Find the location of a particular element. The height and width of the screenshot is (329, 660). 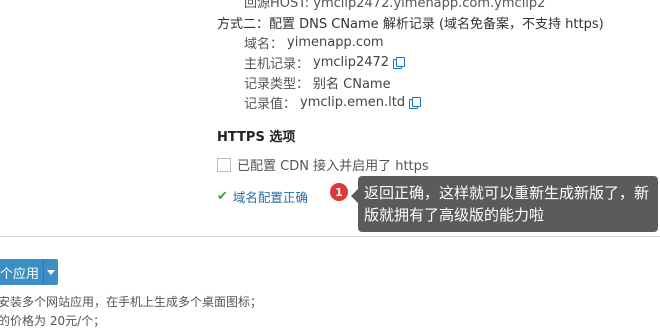

copy-record-icon is located at coordinates (415, 103).